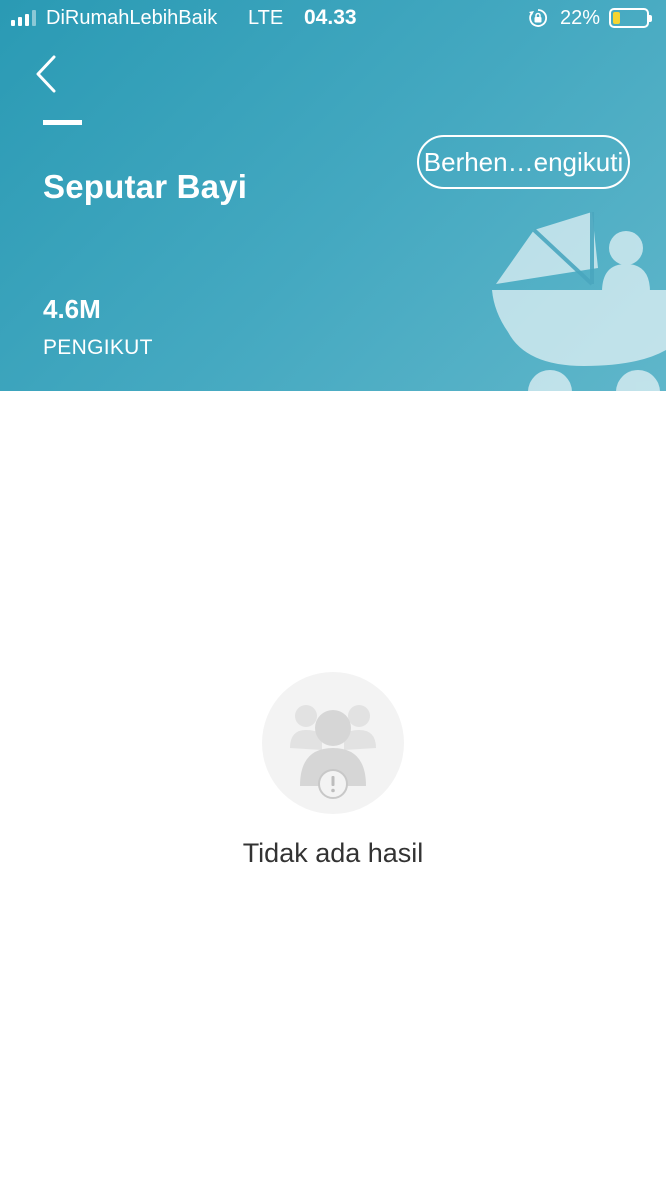 This screenshot has width=666, height=1186. I want to click on empty-state-message: Tidak ada hasil, so click(333, 853).